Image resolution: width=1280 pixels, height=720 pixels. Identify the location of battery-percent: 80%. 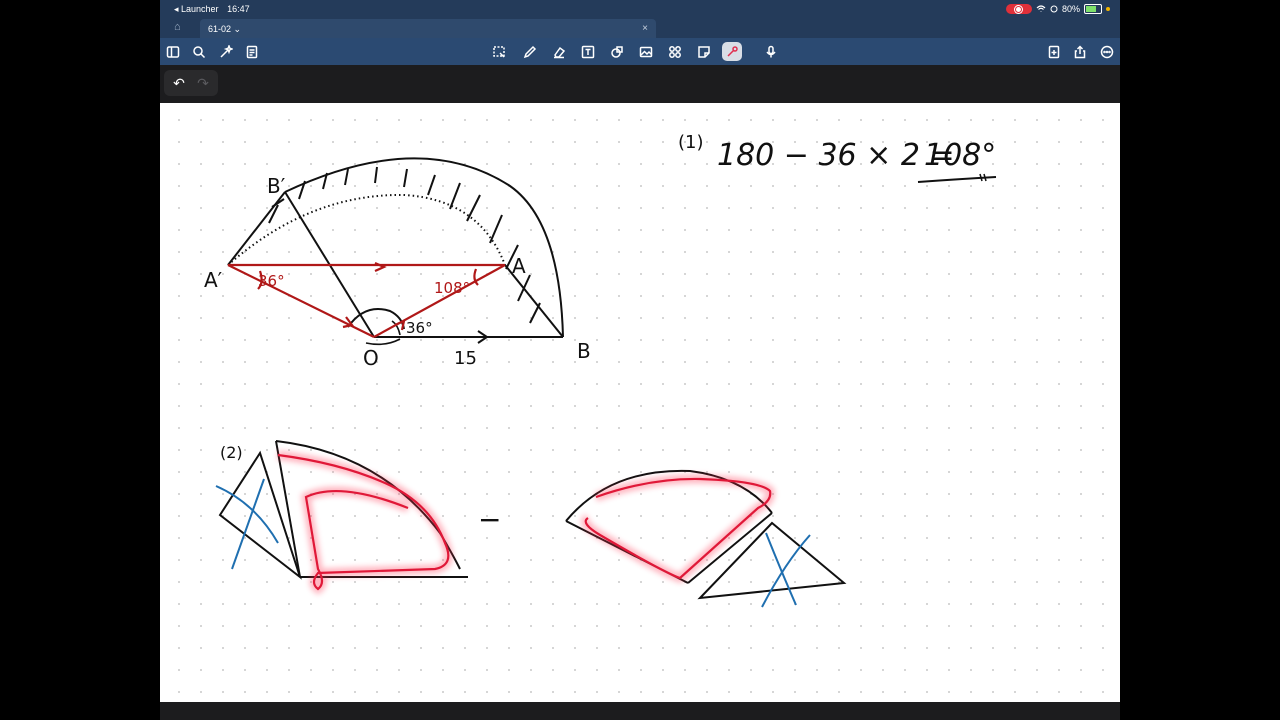
(1070, 9).